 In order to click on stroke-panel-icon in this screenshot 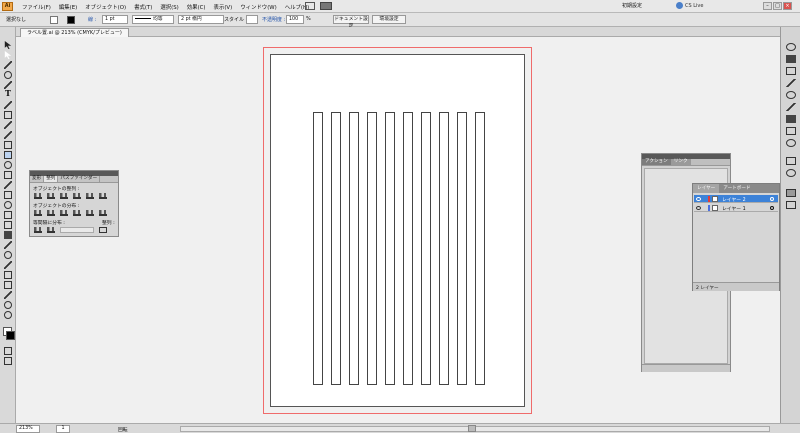, I will do `click(791, 107)`.